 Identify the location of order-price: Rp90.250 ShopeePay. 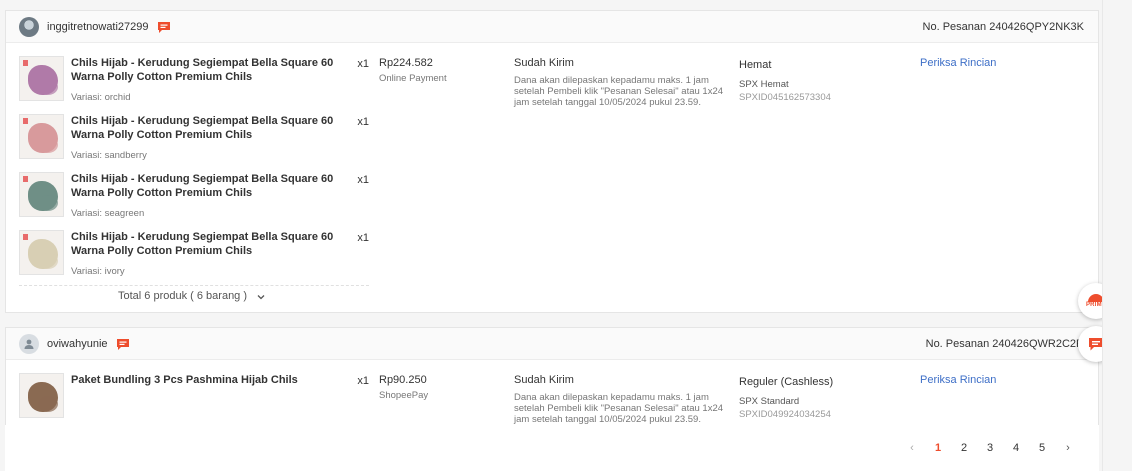
(403, 387).